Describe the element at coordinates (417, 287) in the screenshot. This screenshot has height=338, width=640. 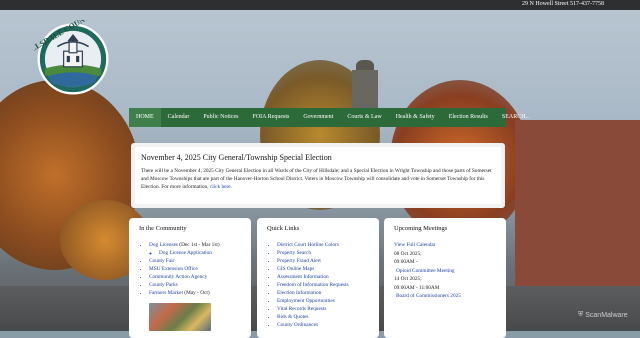
I see `meeting-time: 09:00AM - 11:00AM` at that location.